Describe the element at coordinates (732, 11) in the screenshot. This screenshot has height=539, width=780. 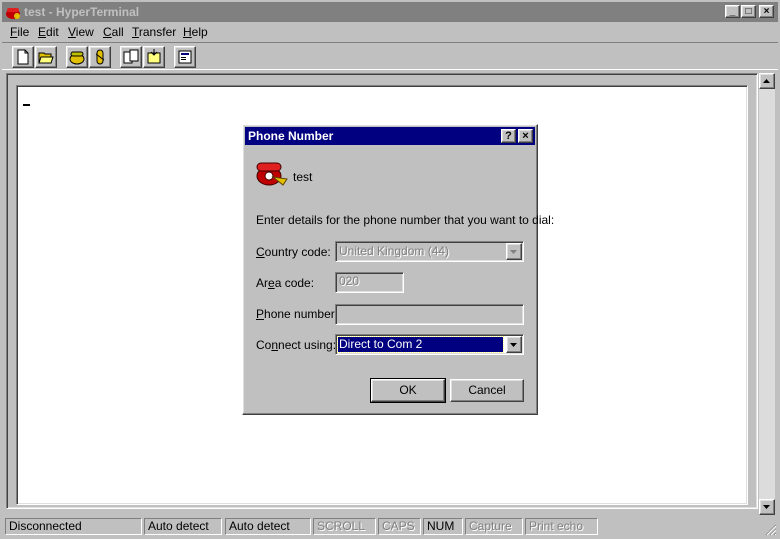
I see `minimize-button: _` at that location.